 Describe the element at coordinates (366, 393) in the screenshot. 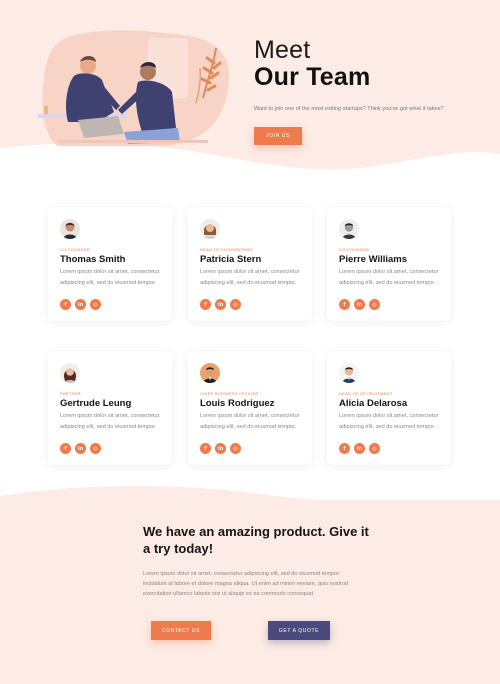

I see `member-role: HEAD OF RECRUITMENT` at that location.